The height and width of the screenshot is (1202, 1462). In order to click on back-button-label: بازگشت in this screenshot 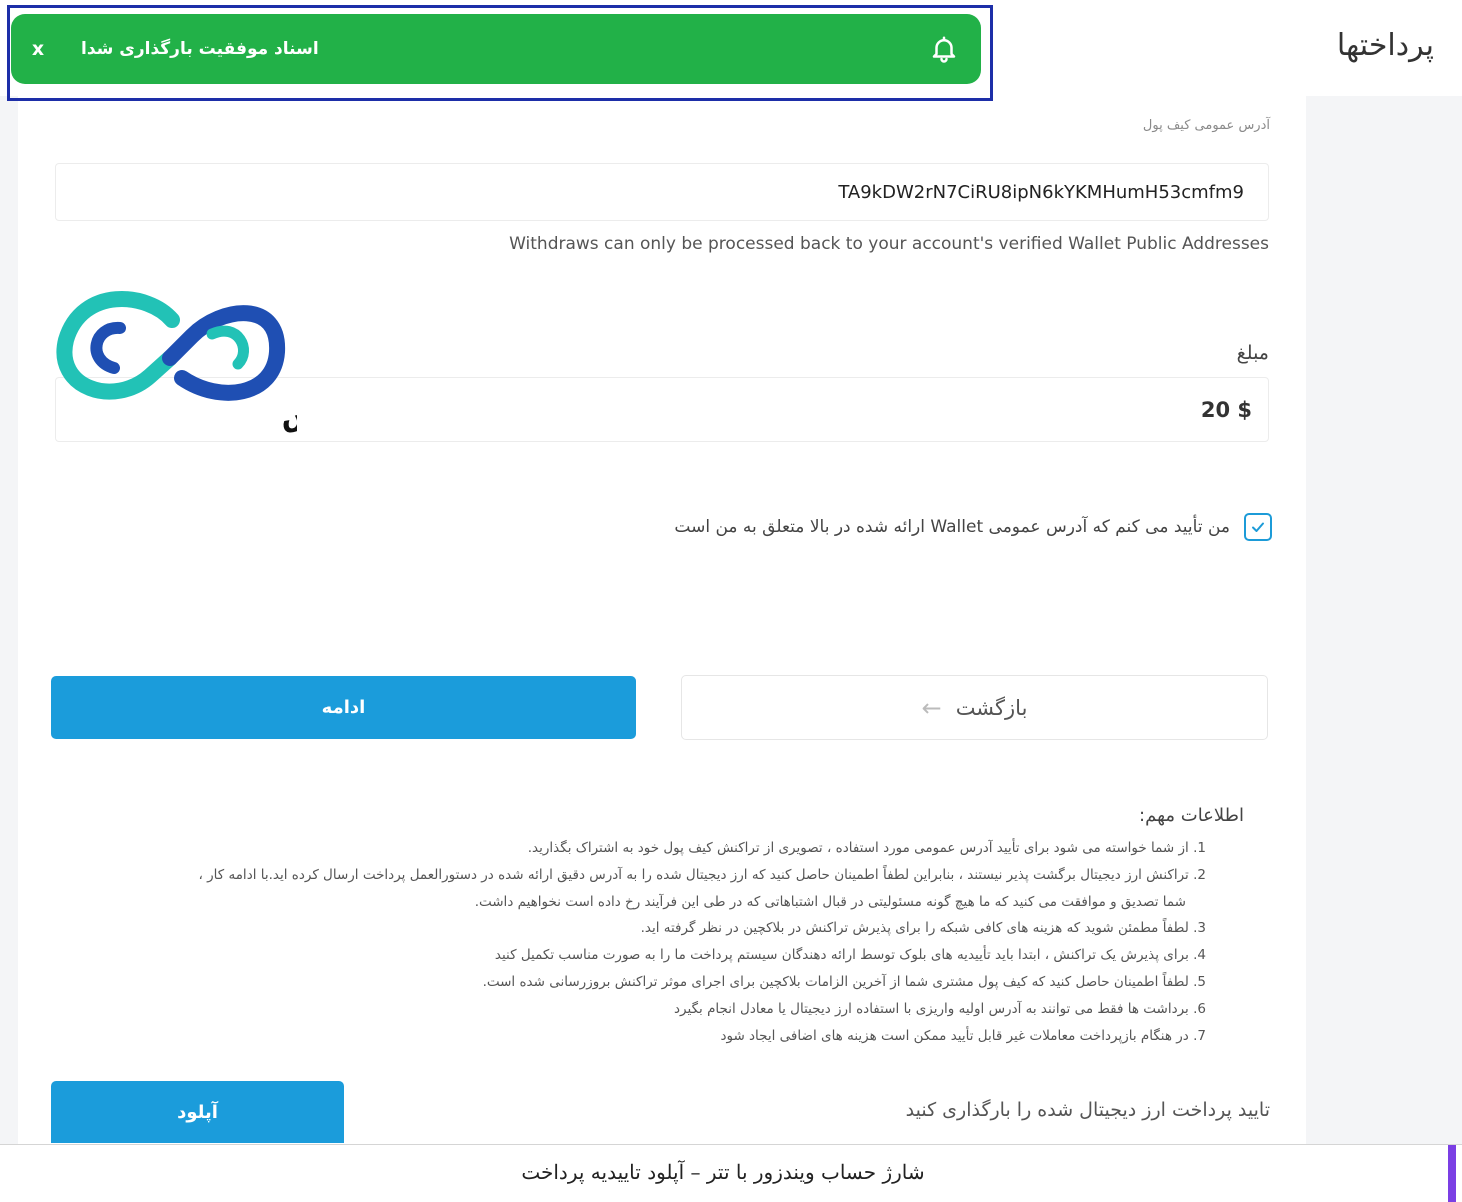, I will do `click(991, 707)`.